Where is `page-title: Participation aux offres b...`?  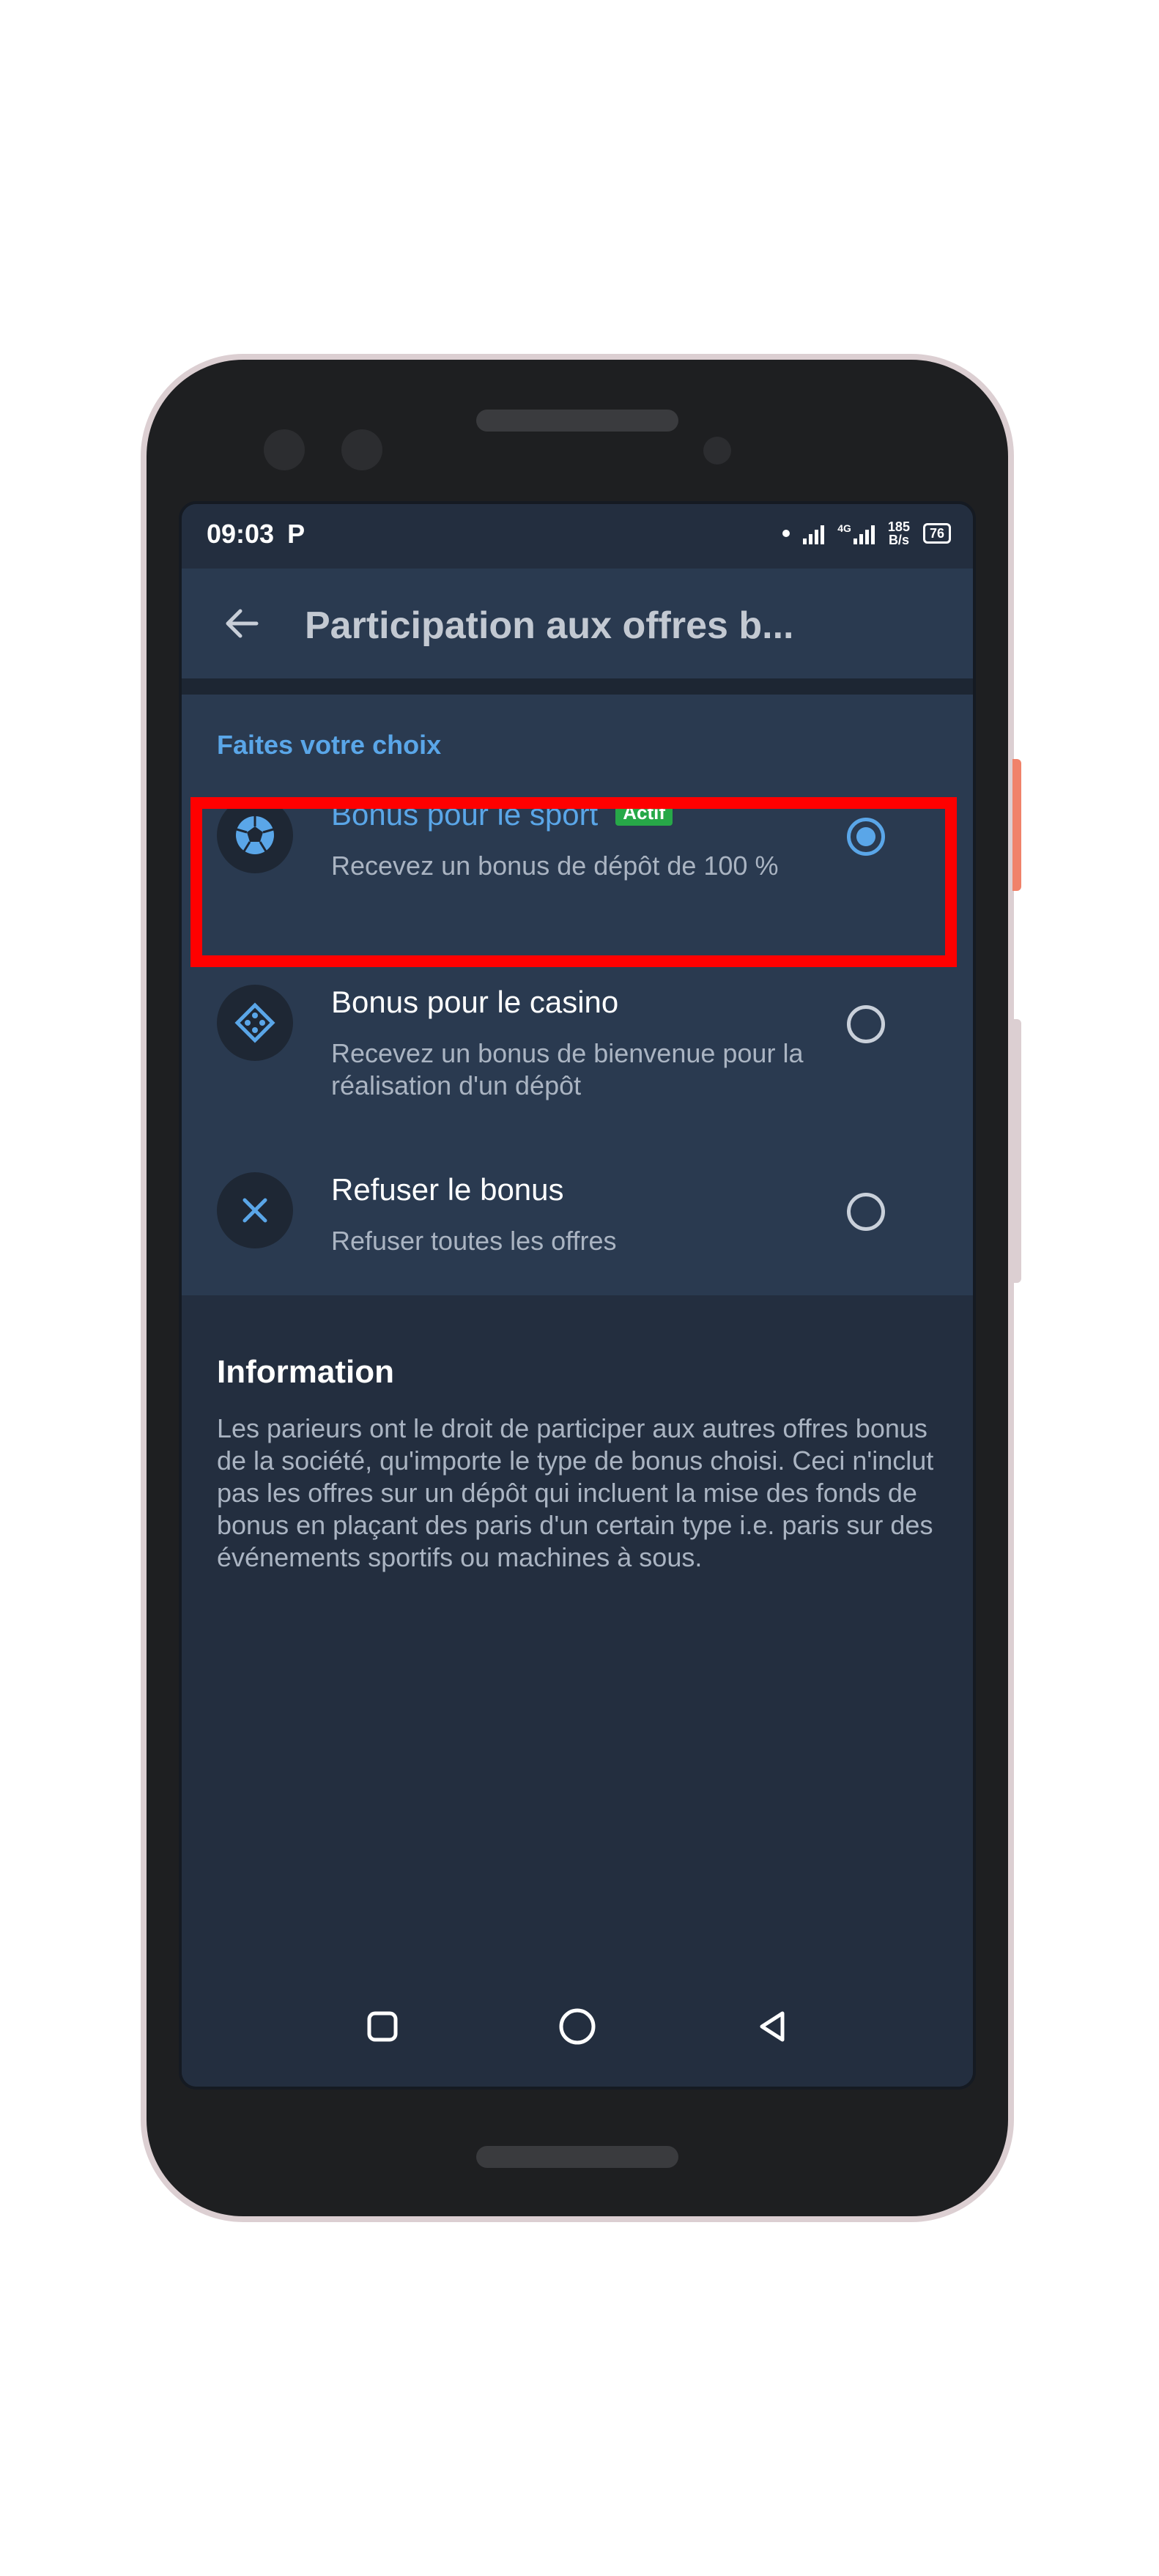 page-title: Participation aux offres b... is located at coordinates (549, 625).